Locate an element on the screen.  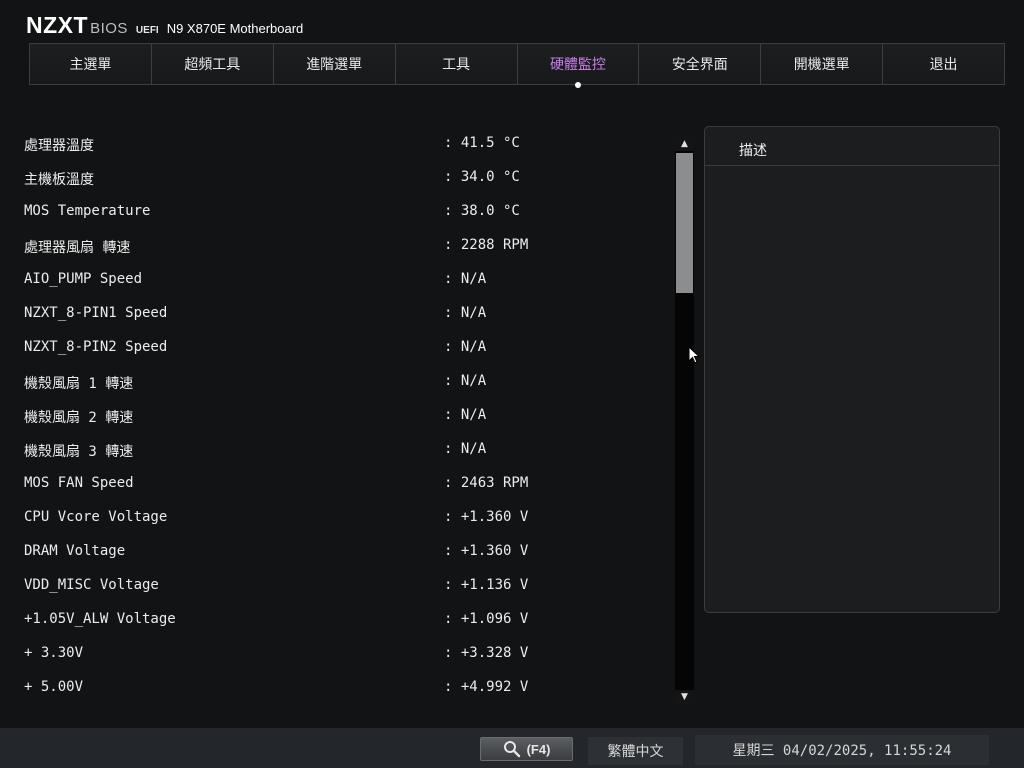
sensor-label: DRAM Voltage is located at coordinates (75, 551).